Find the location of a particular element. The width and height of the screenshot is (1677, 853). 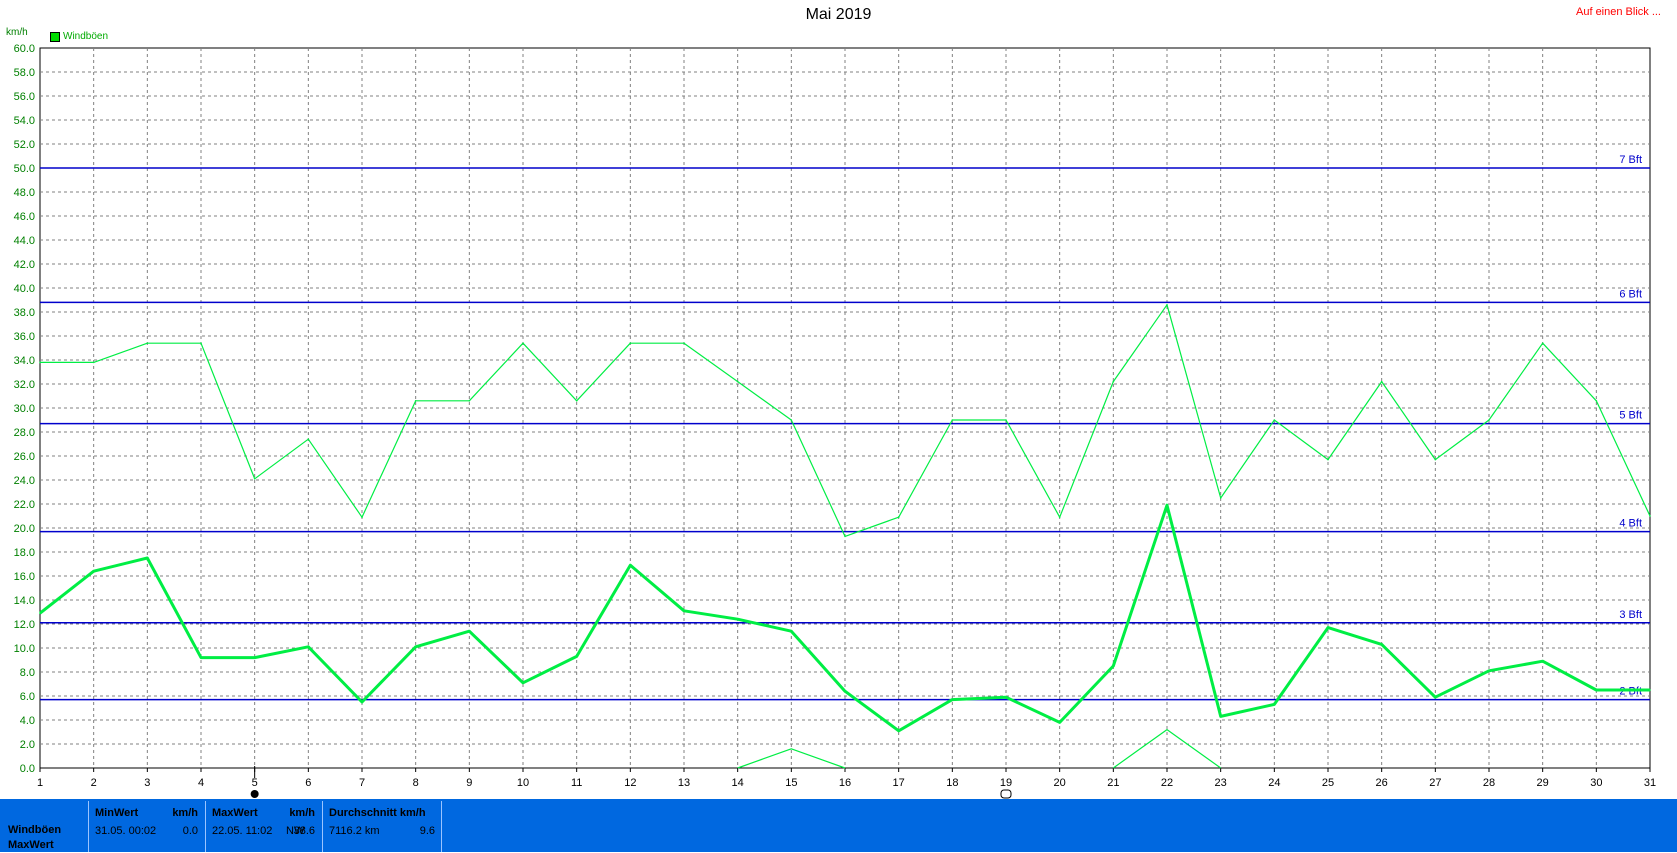

x-tick-label: 13 is located at coordinates (684, 783).